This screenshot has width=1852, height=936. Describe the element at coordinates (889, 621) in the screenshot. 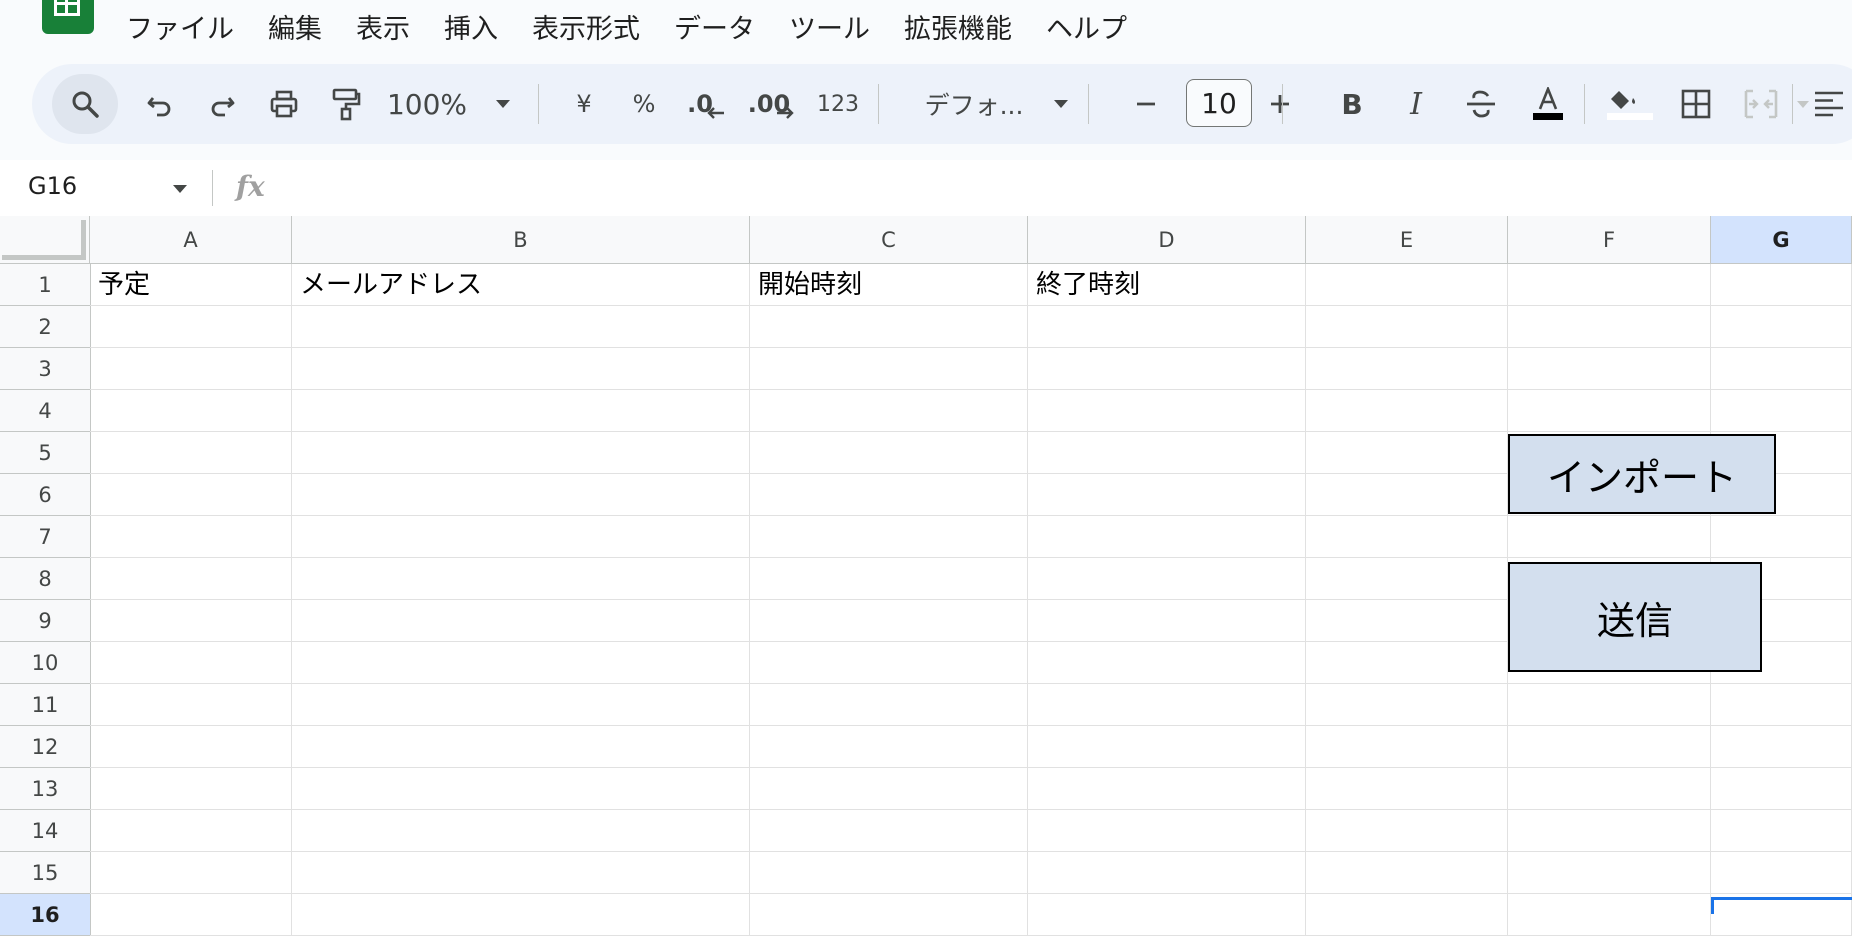

I see `cell-C9` at that location.